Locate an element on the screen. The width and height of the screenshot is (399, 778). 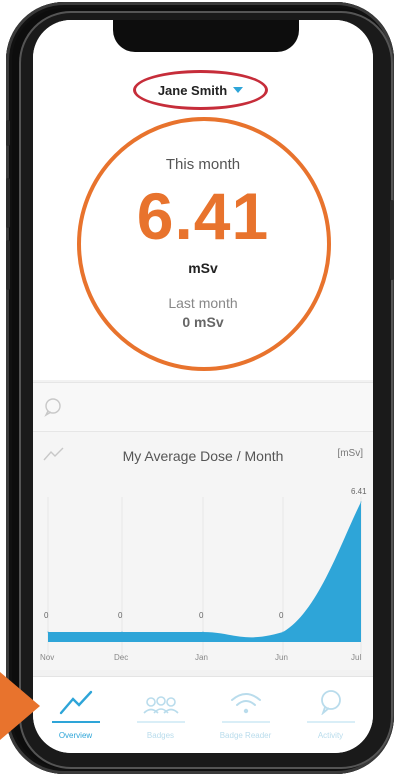
chart-unit-label: [mSv] is located at coordinates (350, 453).